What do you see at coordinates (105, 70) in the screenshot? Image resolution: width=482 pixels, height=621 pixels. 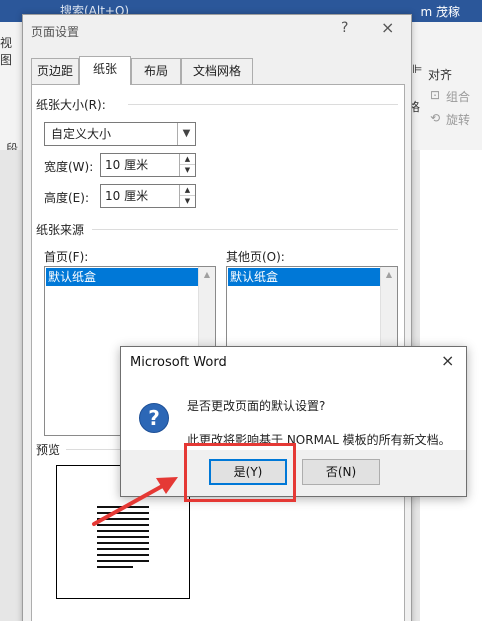 I see `tab-paper: 纸张` at bounding box center [105, 70].